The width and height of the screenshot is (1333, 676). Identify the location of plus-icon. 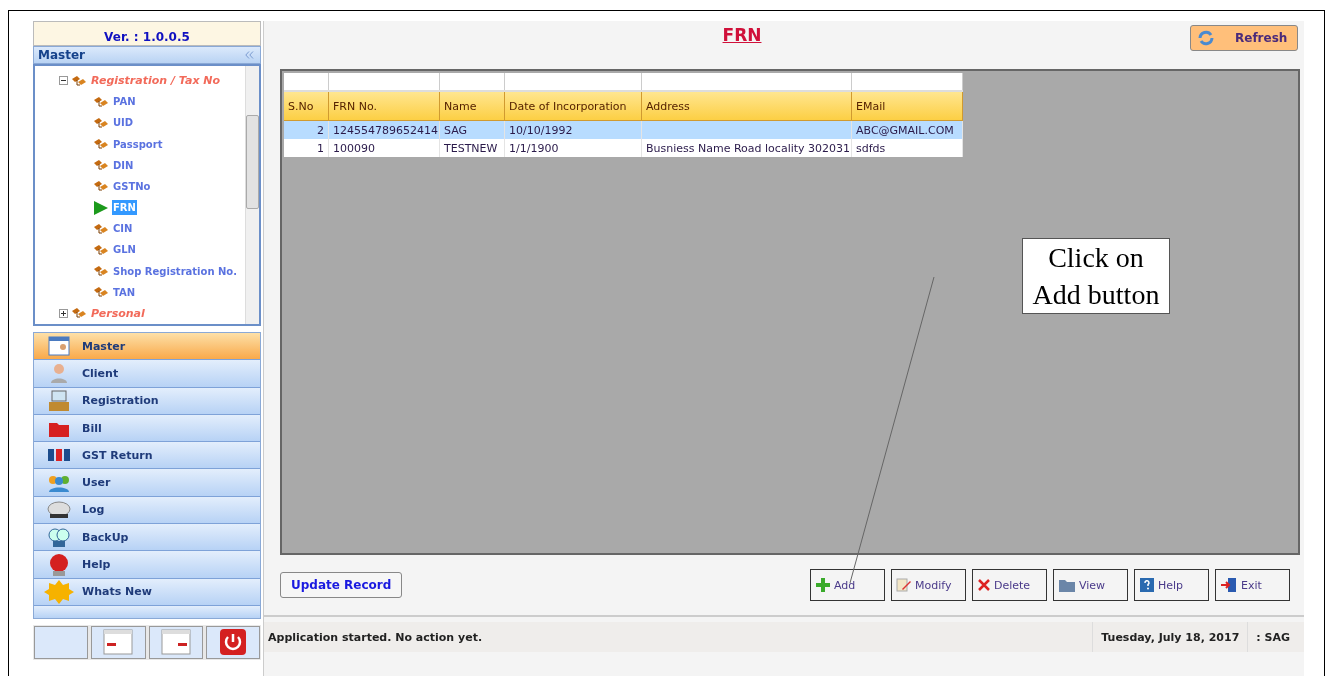
(823, 585).